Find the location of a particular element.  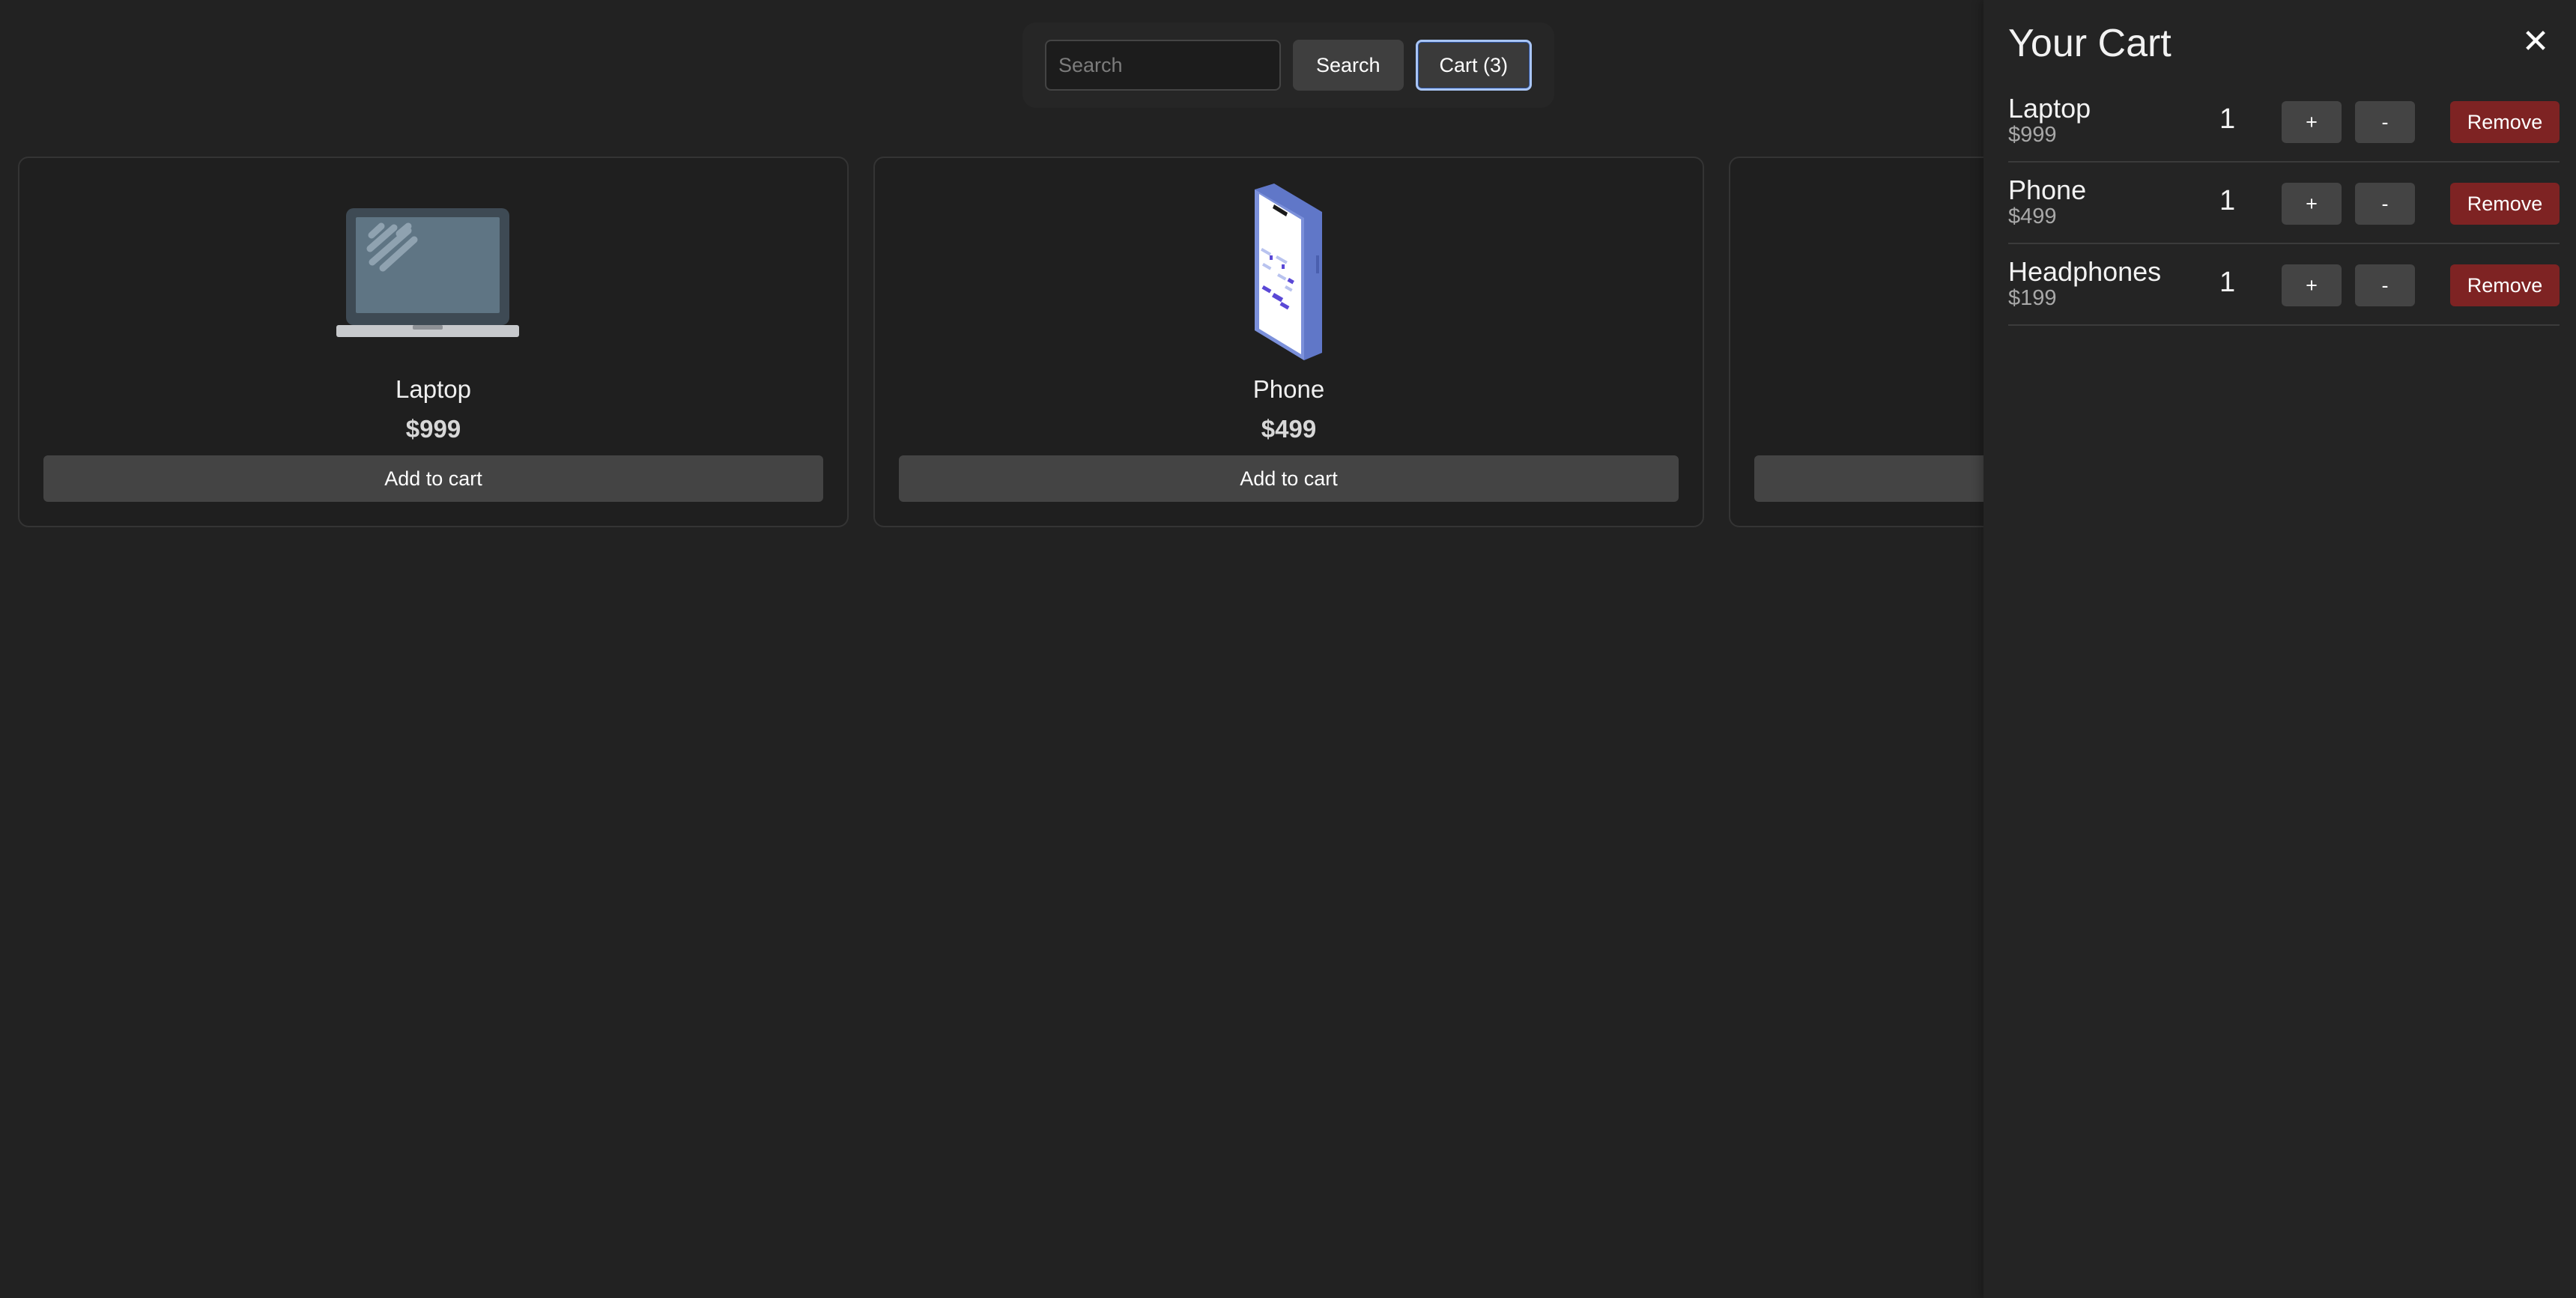

close-icon: ✕ is located at coordinates (2536, 41).